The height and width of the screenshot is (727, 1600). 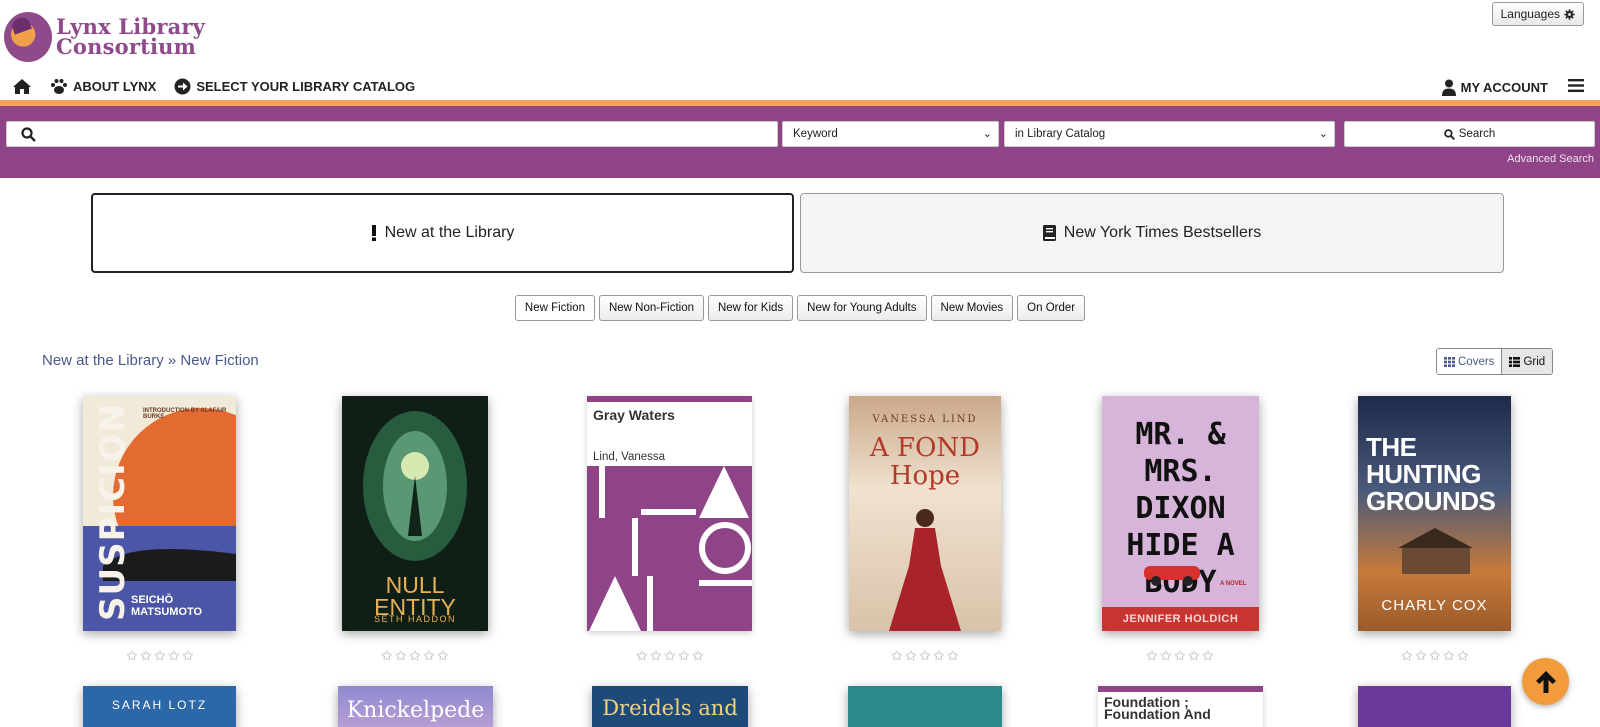 I want to click on about-lynx-link: ABOUT LYNX, so click(x=103, y=86).